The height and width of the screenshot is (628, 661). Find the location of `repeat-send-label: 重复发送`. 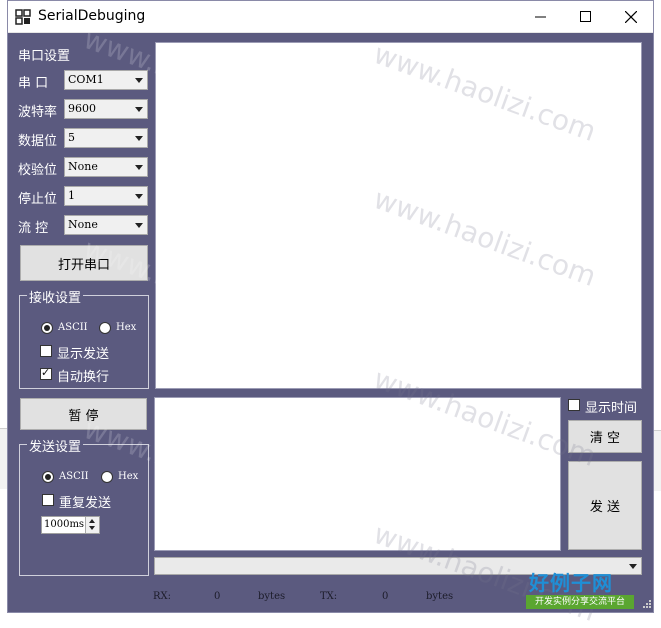

repeat-send-label: 重复发送 is located at coordinates (85, 503).